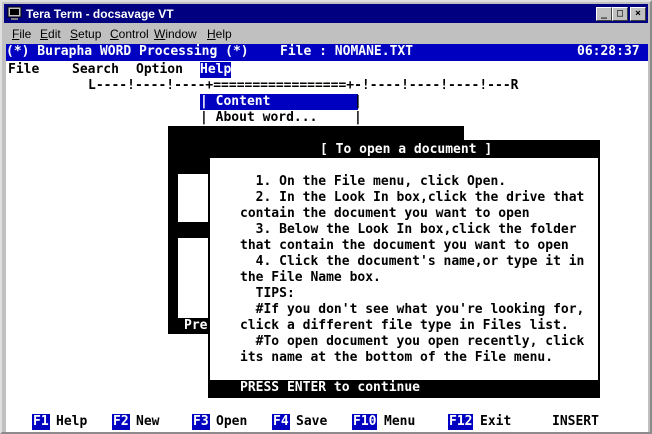 This screenshot has height=434, width=652. I want to click on app-title: (*) Burapha WORD Processing (*), so click(127, 51).